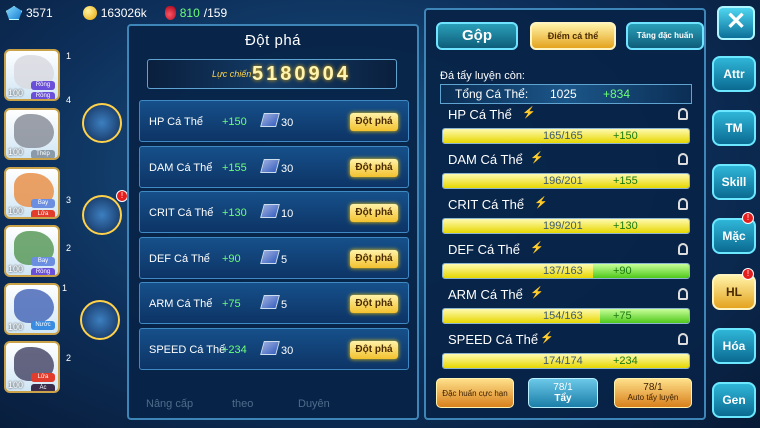  Describe the element at coordinates (39, 13) in the screenshot. I see `gem-count: 3571` at that location.